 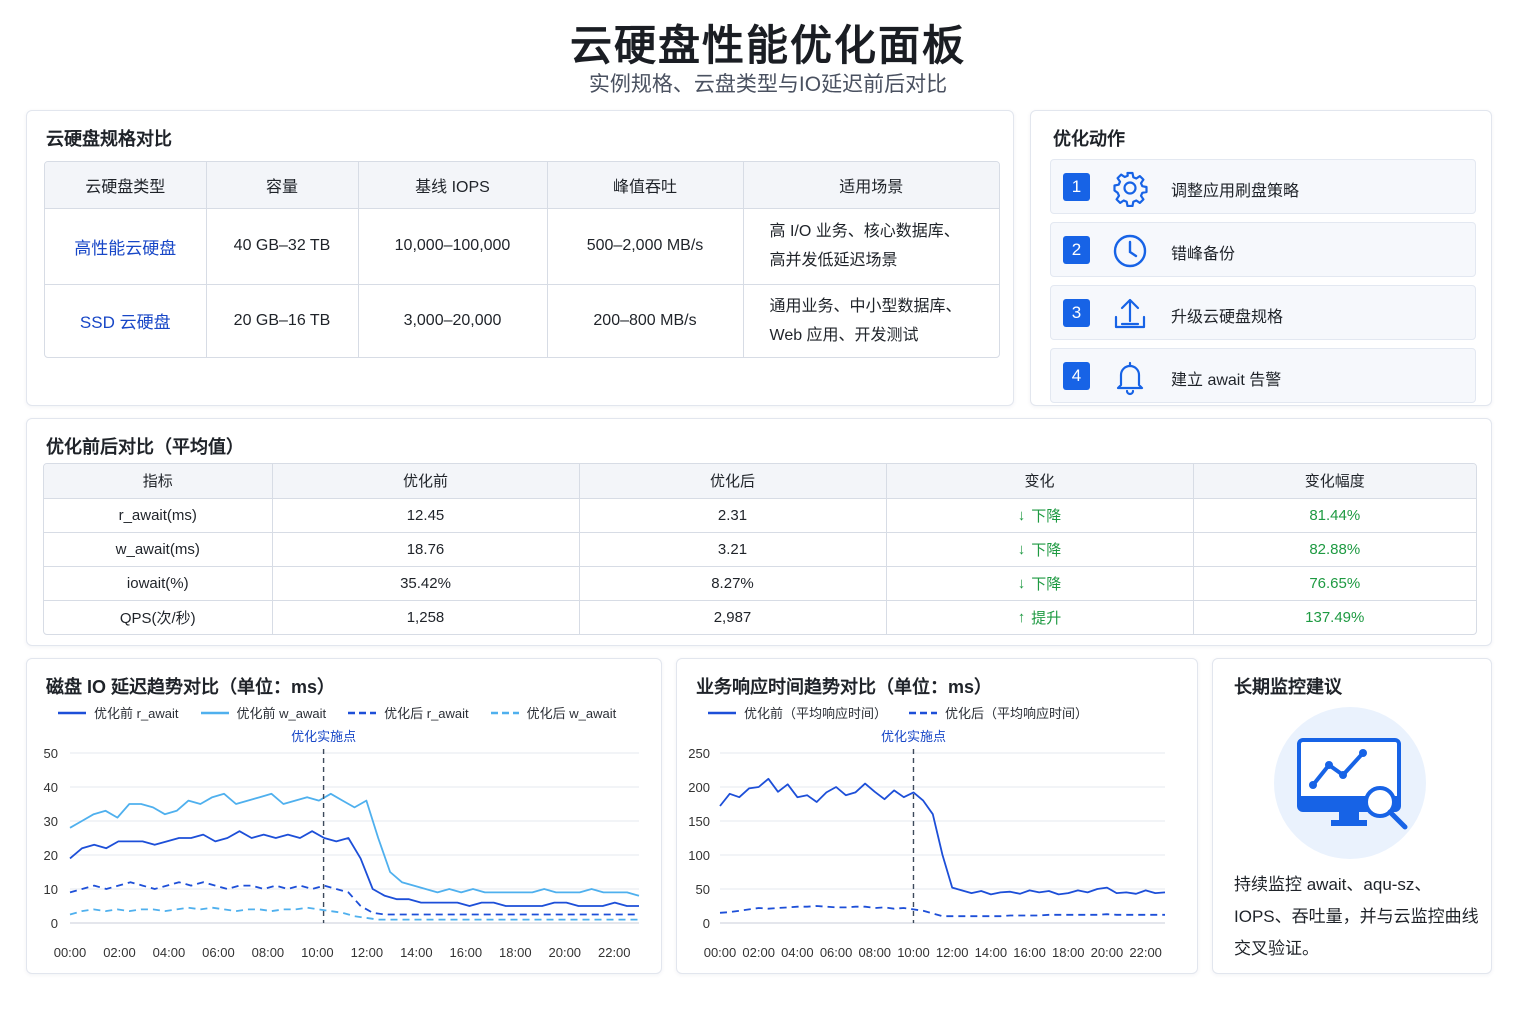 I want to click on y-tick-label: 30, so click(x=51, y=821).